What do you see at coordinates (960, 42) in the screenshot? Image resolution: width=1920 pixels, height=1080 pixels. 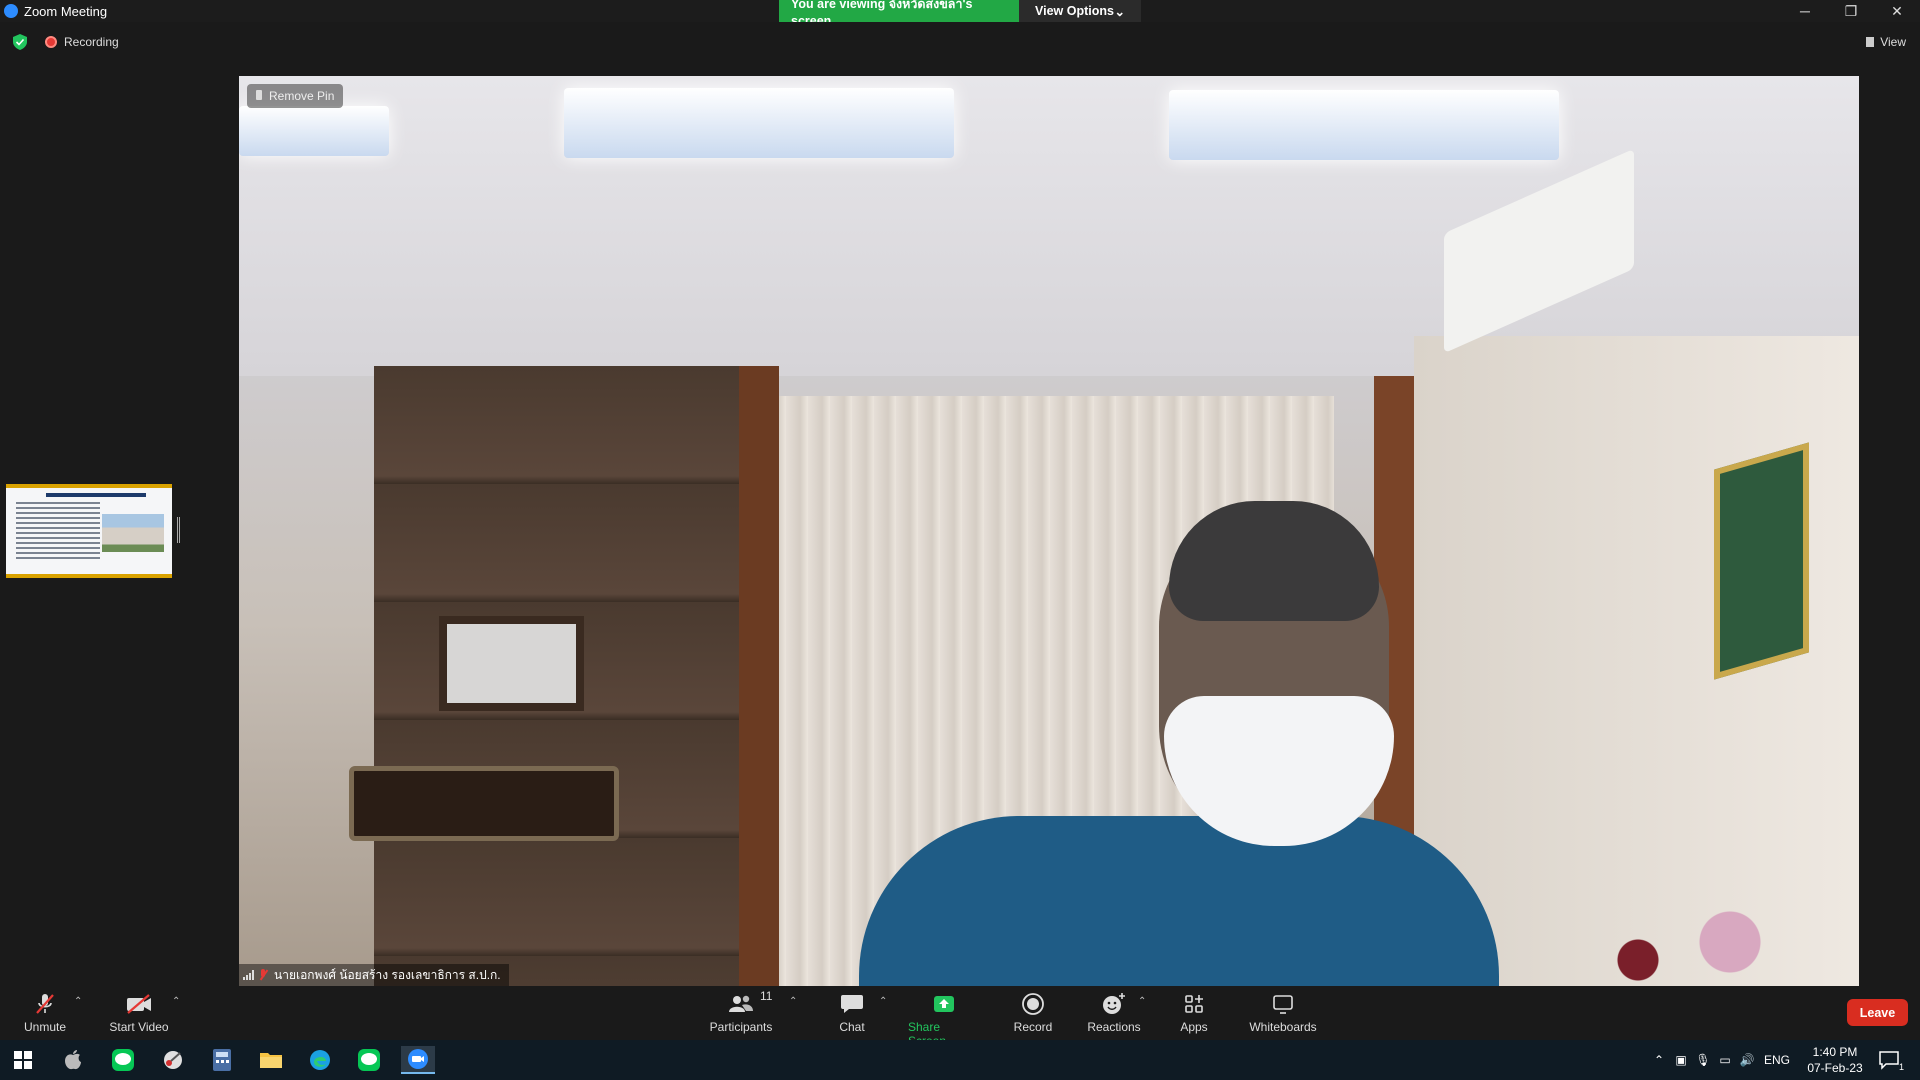 I see `meeting-status-bar: Recording View` at bounding box center [960, 42].